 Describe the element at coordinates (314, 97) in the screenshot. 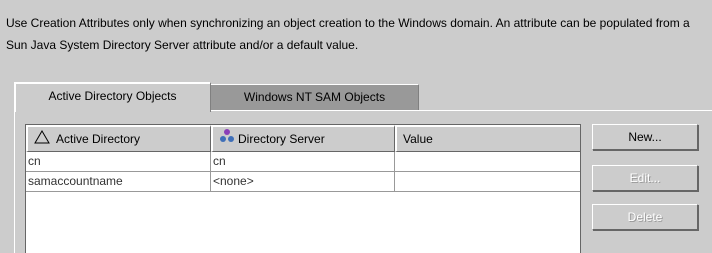

I see `tab-windows-nt-sam-objects: Windows NT SAM Objects` at that location.